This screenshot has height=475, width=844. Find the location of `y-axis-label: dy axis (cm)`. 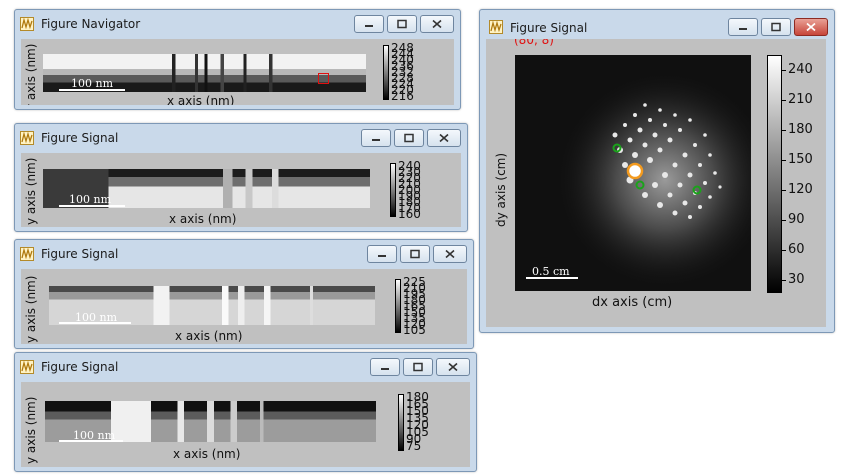

y-axis-label: dy axis (cm) is located at coordinates (501, 189).